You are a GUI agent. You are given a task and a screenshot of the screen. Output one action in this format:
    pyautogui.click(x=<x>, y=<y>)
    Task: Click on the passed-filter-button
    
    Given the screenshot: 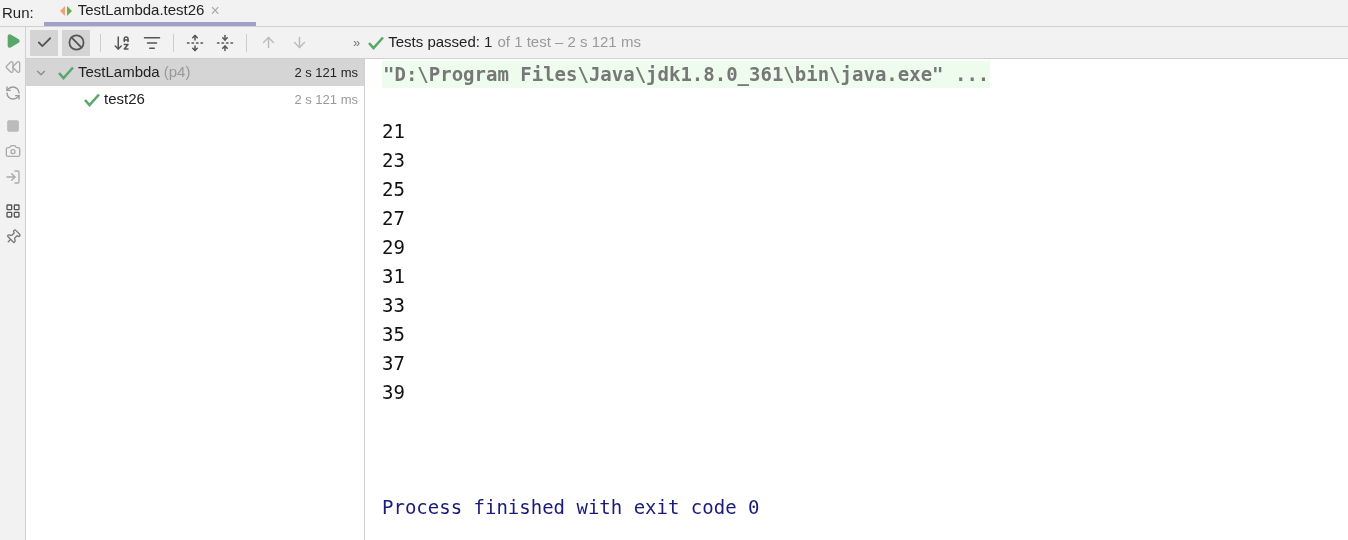 What is the action you would take?
    pyautogui.click(x=44, y=42)
    